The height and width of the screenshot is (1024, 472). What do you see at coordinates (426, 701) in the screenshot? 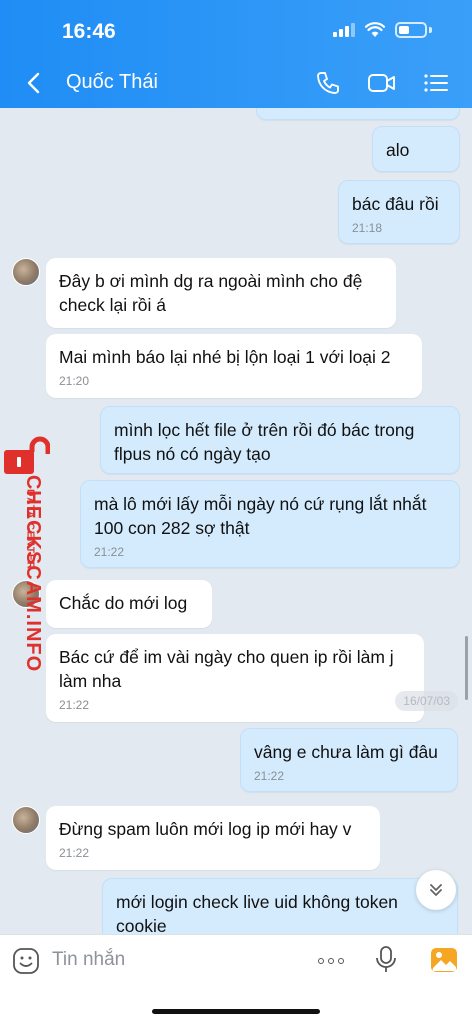
I see `date-chip: 16/07/03` at bounding box center [426, 701].